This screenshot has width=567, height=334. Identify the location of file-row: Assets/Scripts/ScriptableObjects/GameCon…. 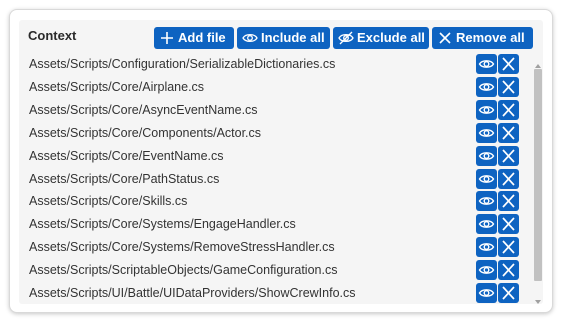
(271, 270).